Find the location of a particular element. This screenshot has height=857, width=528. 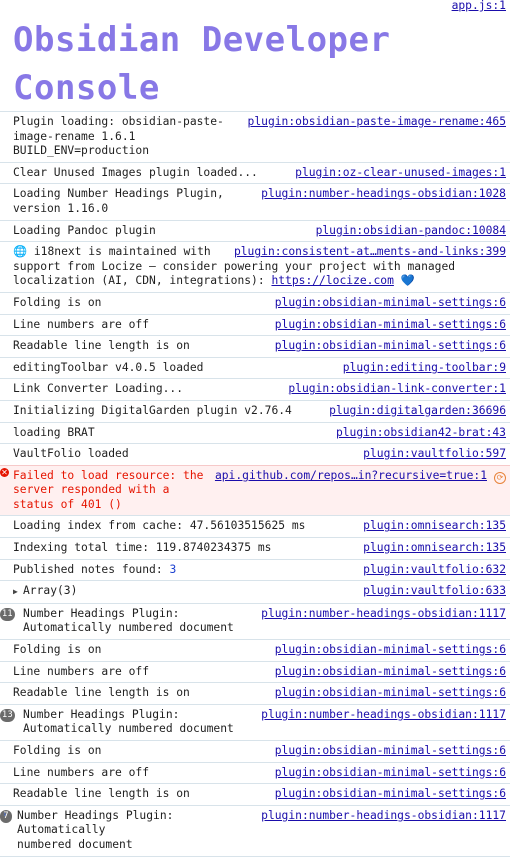

log-source-link: plugin:obsidian-paste-image-rename:465 is located at coordinates (377, 122).